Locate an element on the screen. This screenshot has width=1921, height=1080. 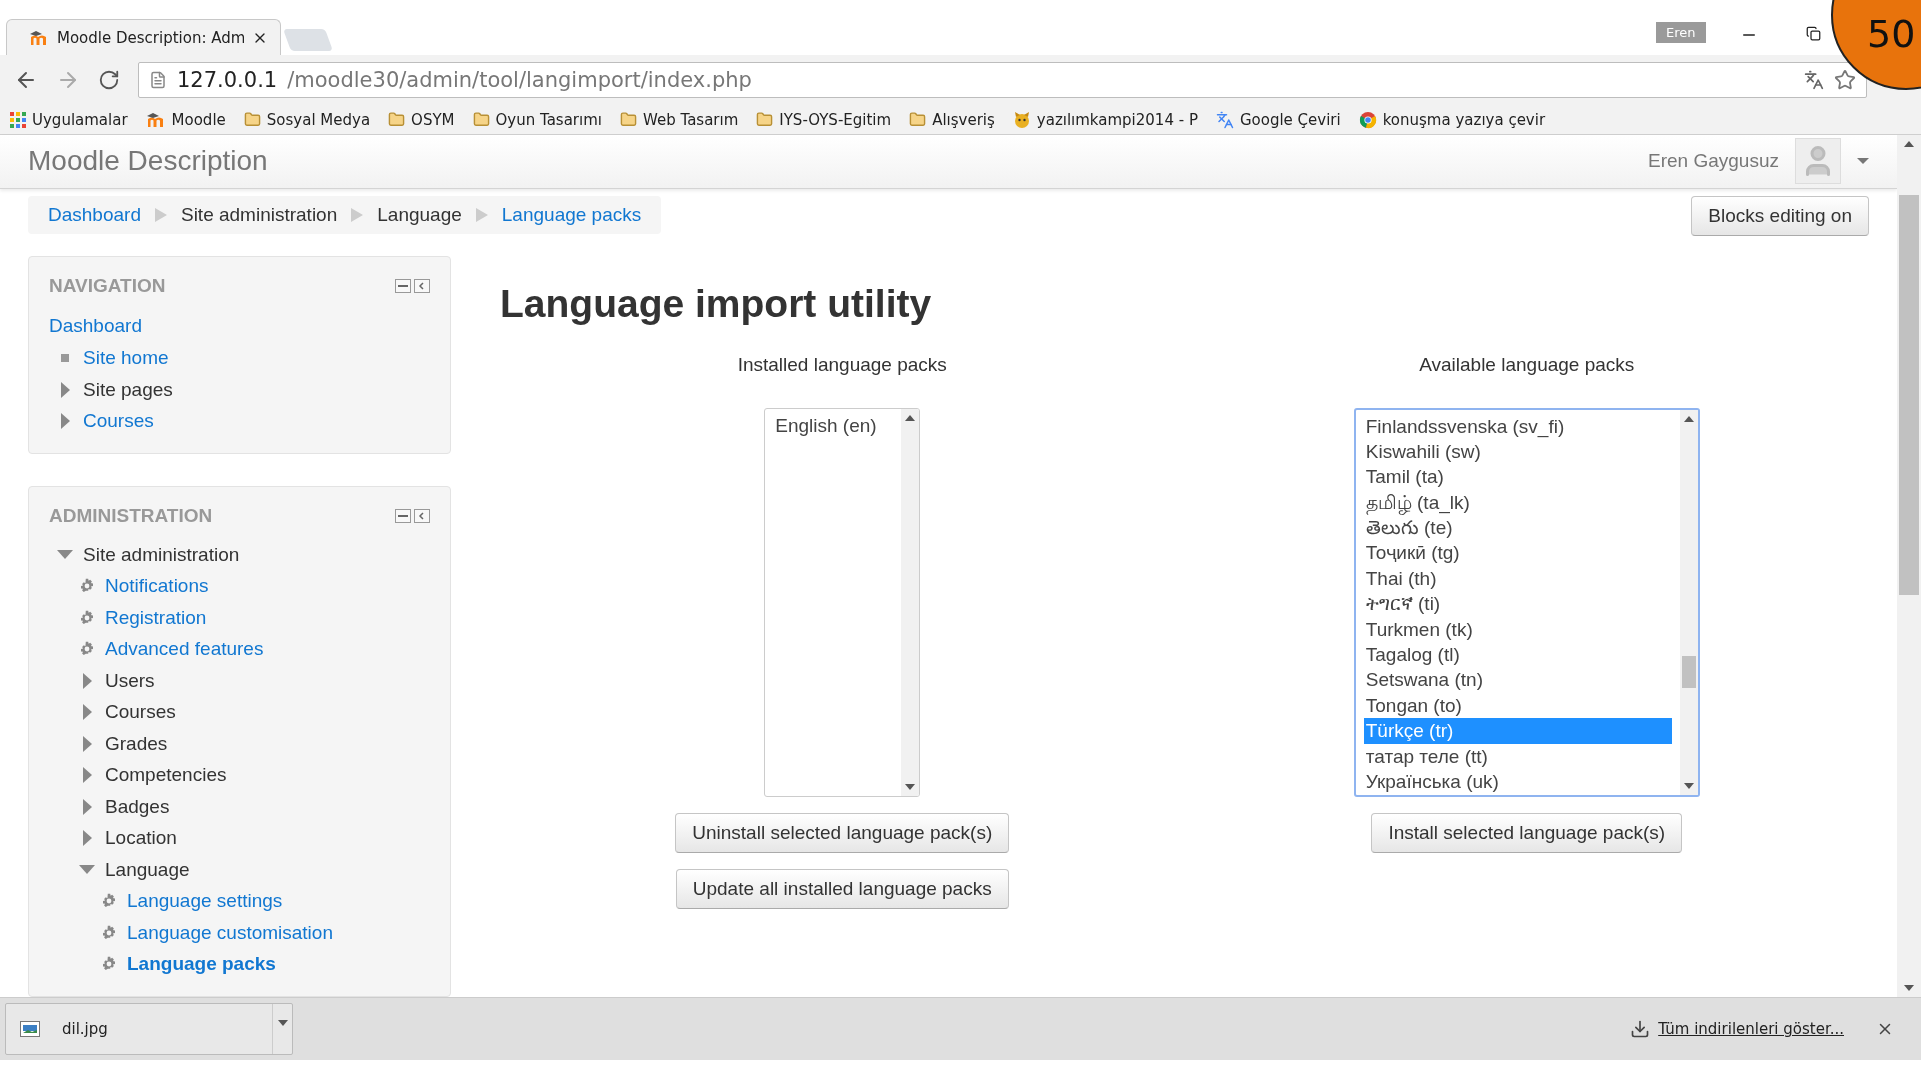
browser-tab: Moodle Description: Adm is located at coordinates (143, 37).